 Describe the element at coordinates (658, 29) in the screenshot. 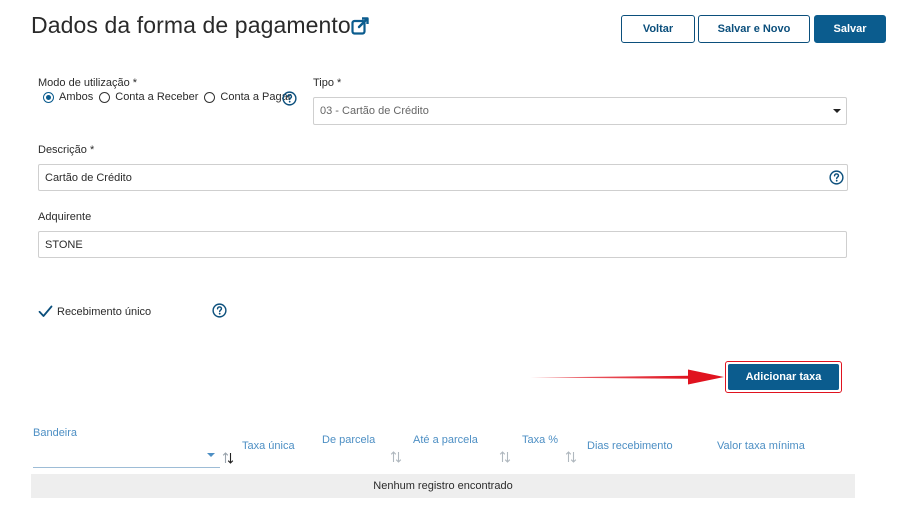

I see `back-button: Voltar` at that location.